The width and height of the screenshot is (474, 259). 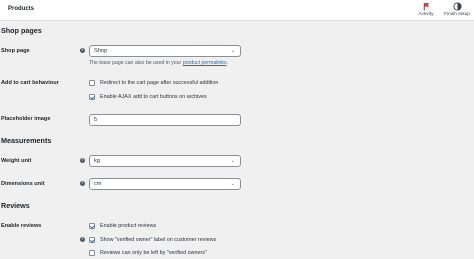 I want to click on weight-unit-select: kg ⌄, so click(x=165, y=161).